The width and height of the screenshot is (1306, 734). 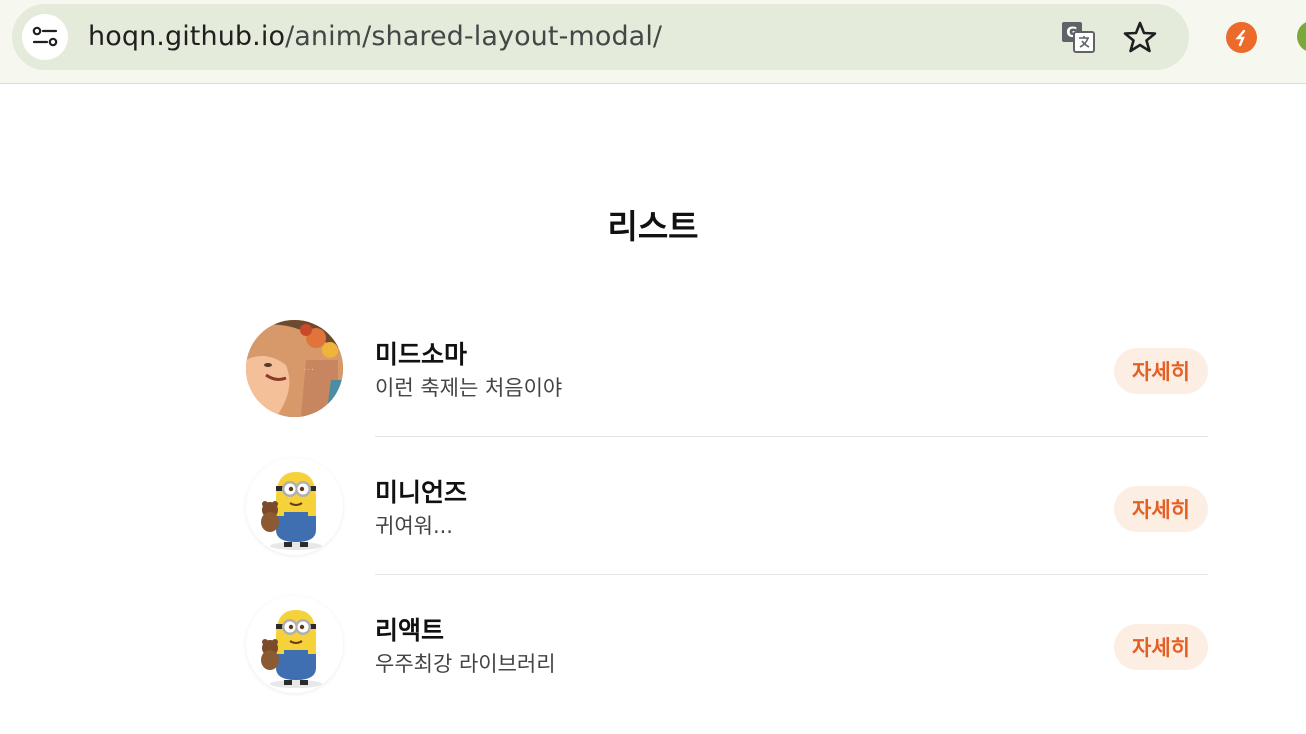 I want to click on url-path: /anim/shared-layout-modal/, so click(x=474, y=36).